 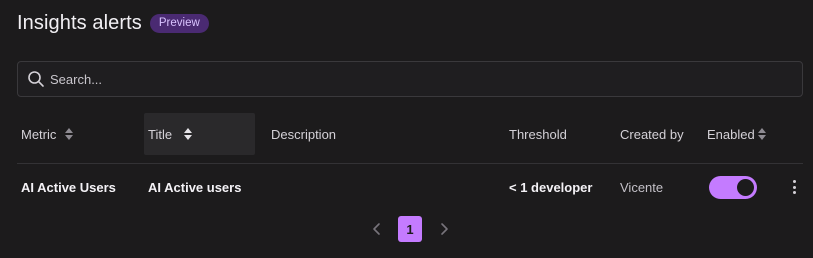 What do you see at coordinates (794, 187) in the screenshot?
I see `more-options-icon` at bounding box center [794, 187].